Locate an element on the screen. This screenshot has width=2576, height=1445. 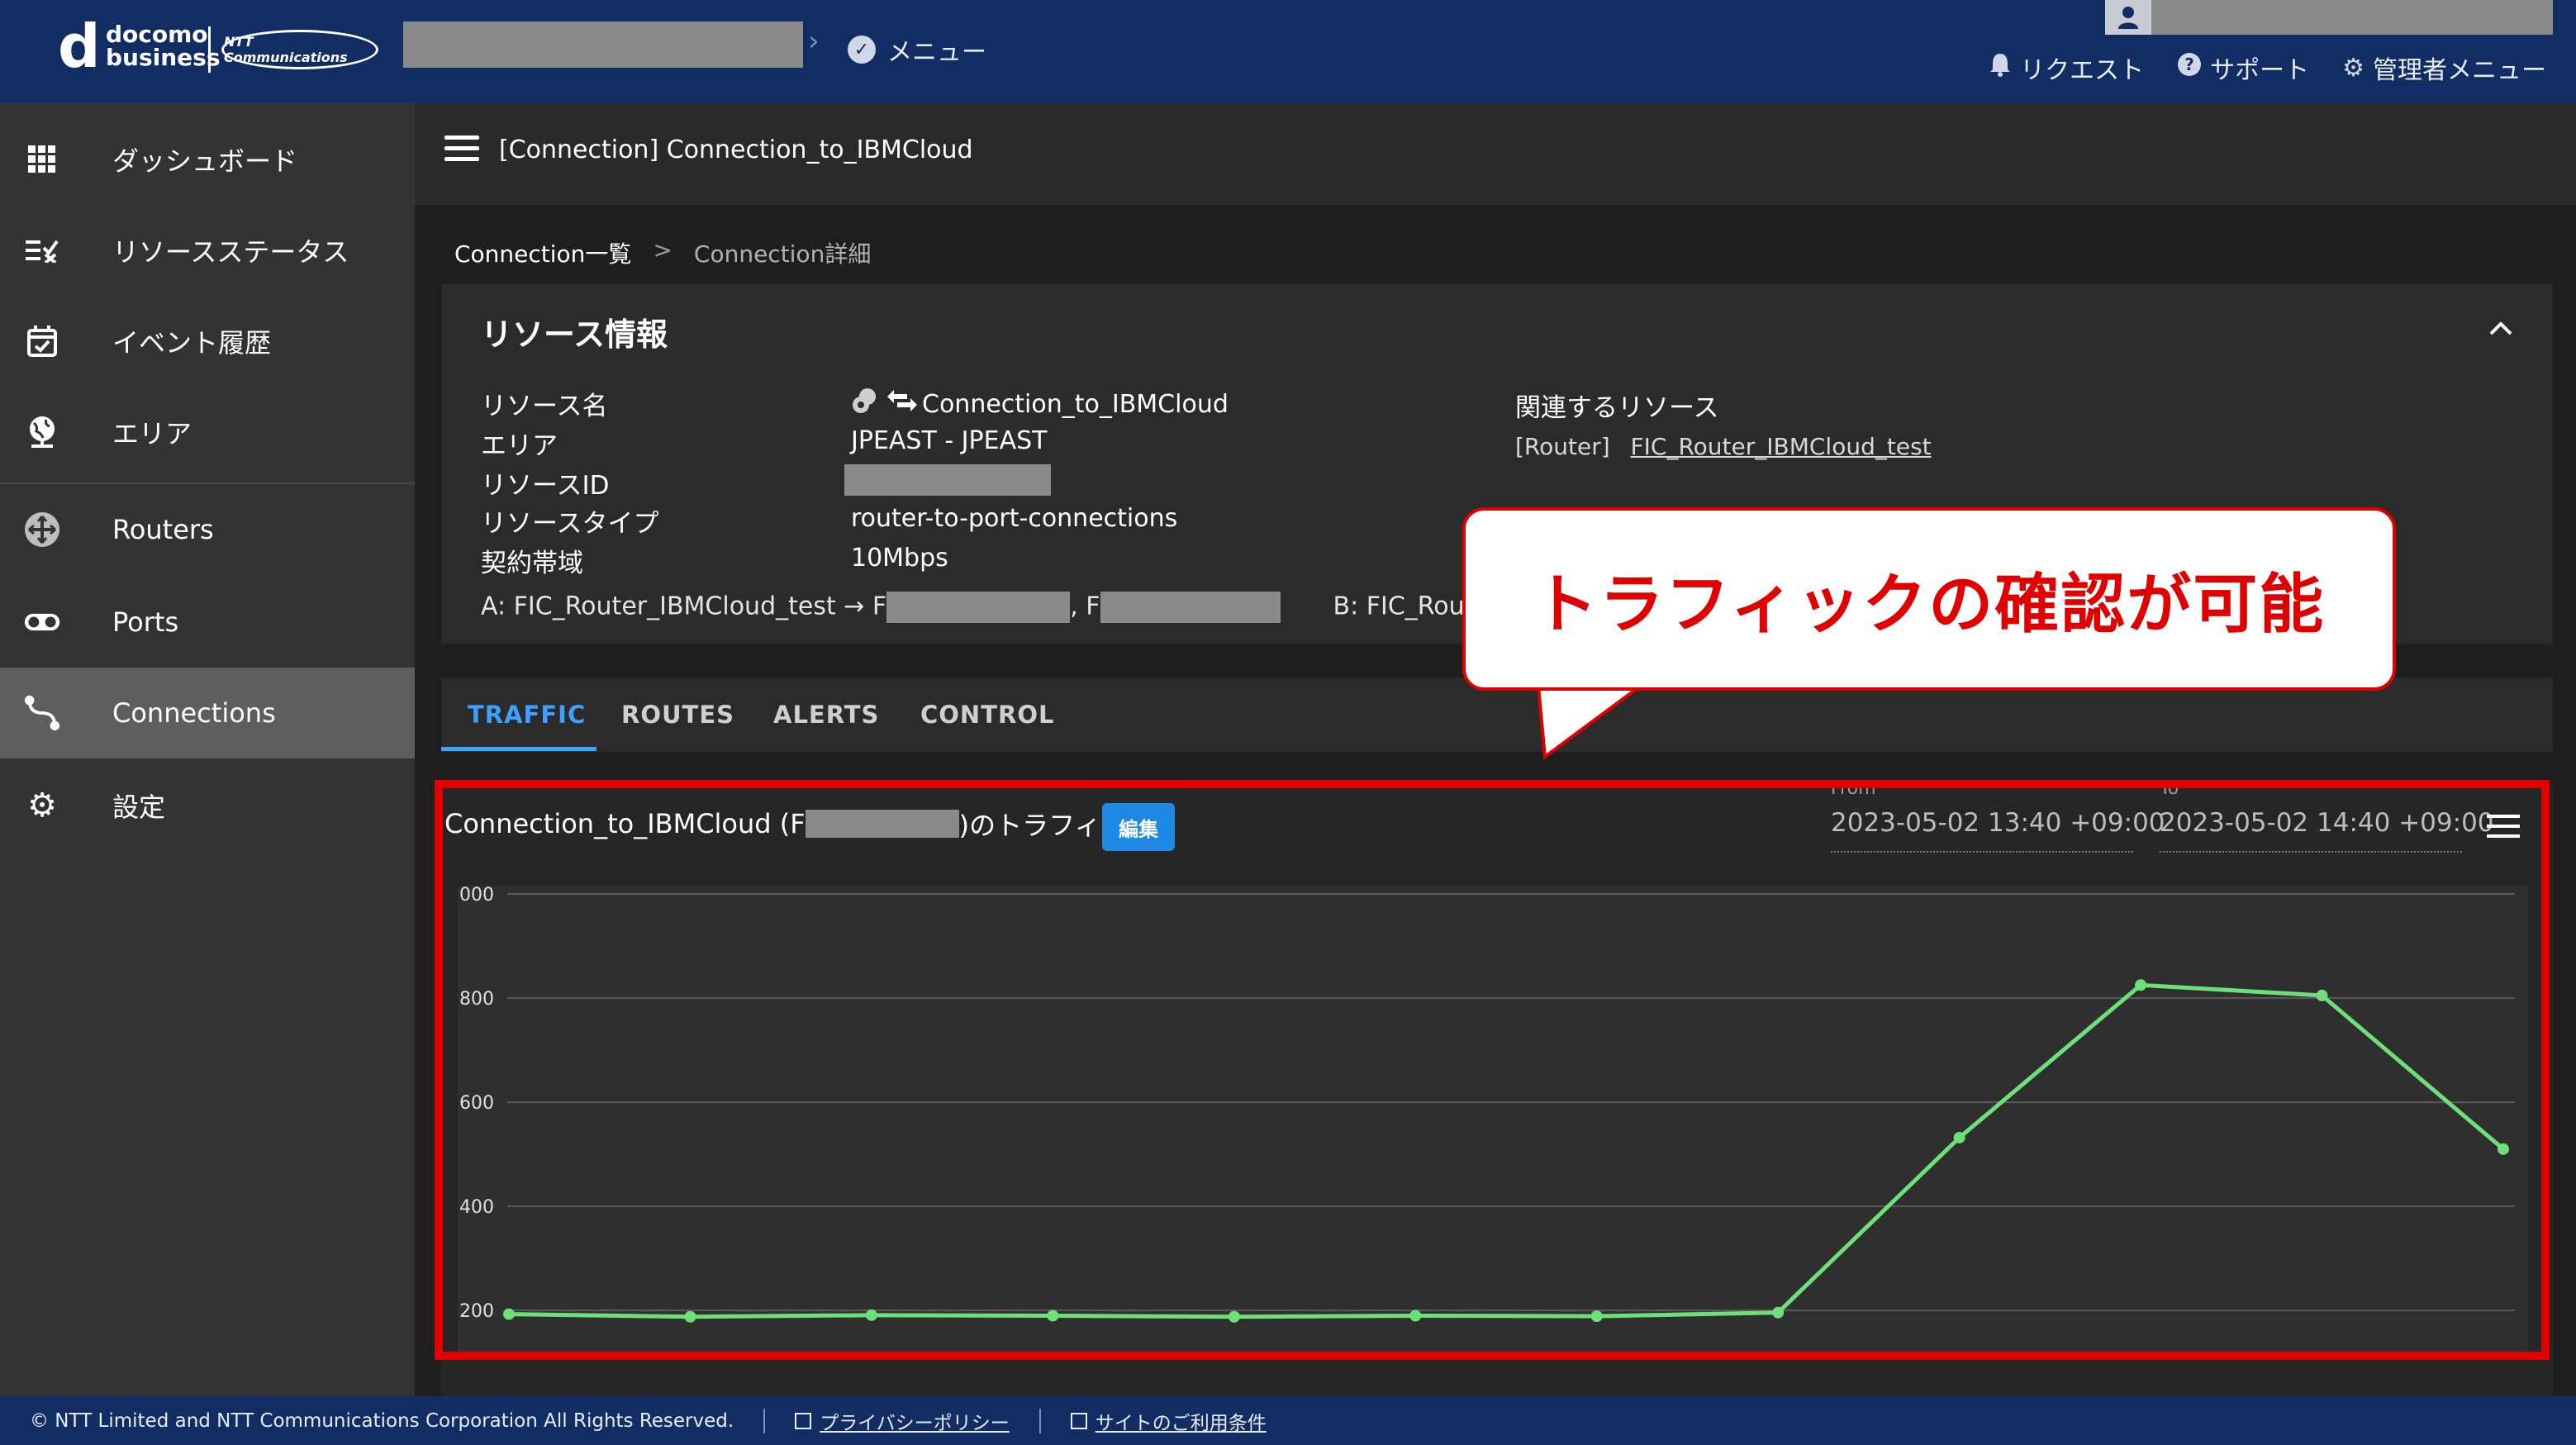
tab-alerts: ALERTS is located at coordinates (826, 715).